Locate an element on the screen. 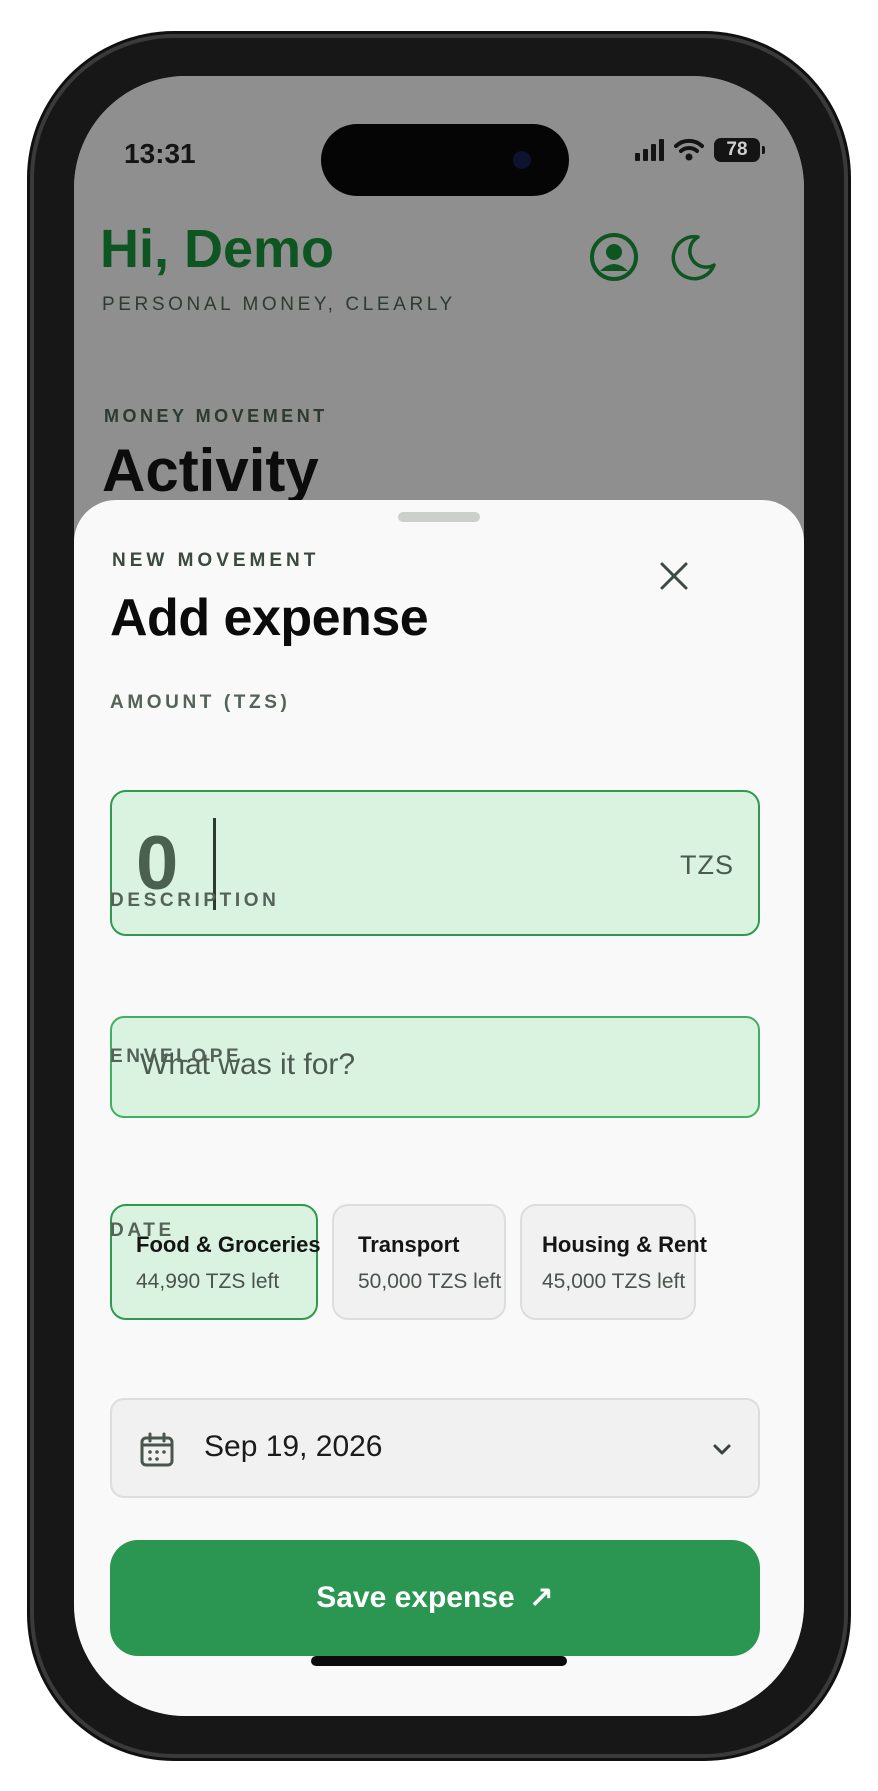 This screenshot has height=1791, width=878. envelope-remaining: 44,990 TZS left is located at coordinates (208, 1281).